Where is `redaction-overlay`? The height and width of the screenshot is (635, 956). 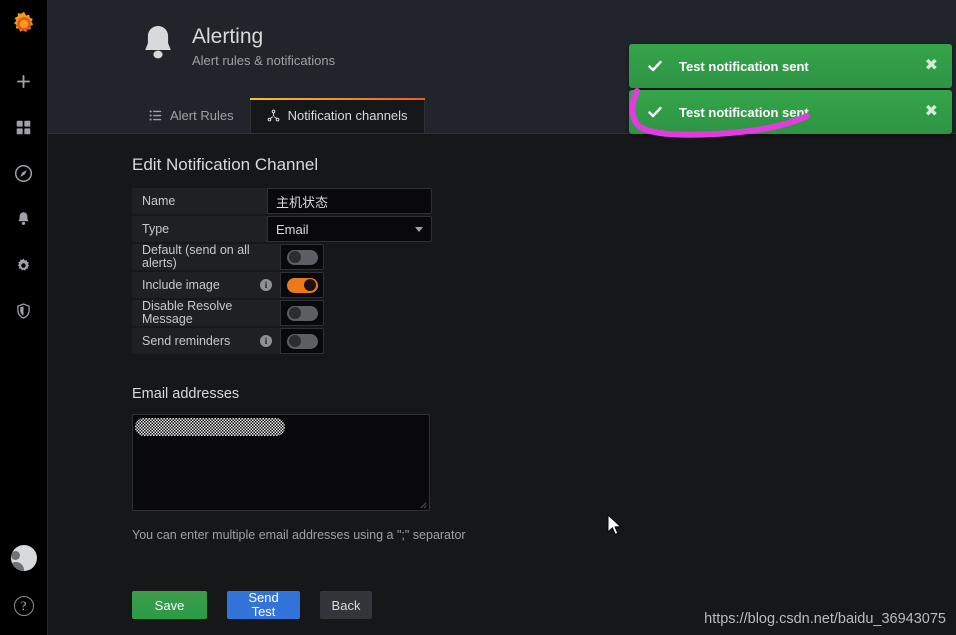 redaction-overlay is located at coordinates (210, 427).